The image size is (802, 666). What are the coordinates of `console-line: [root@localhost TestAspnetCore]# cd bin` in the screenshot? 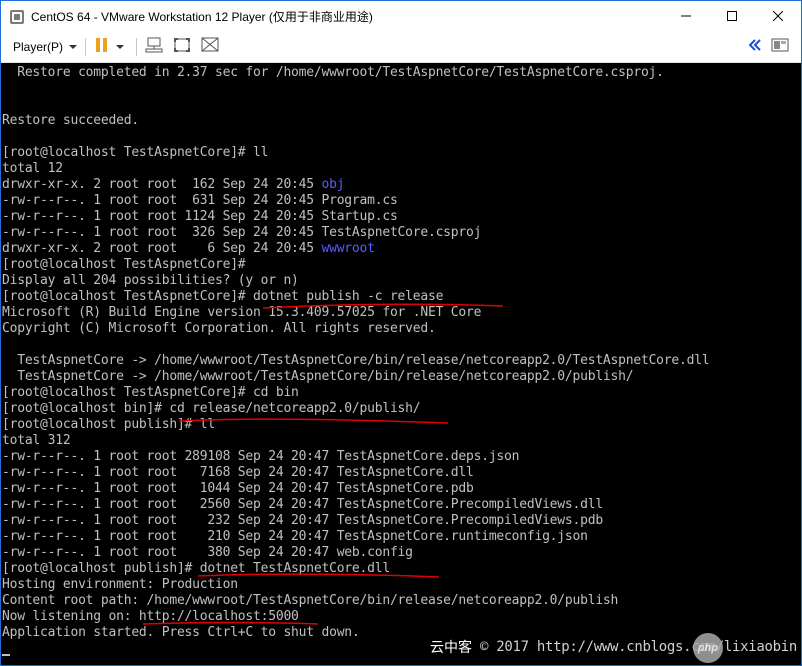 It's located at (150, 393).